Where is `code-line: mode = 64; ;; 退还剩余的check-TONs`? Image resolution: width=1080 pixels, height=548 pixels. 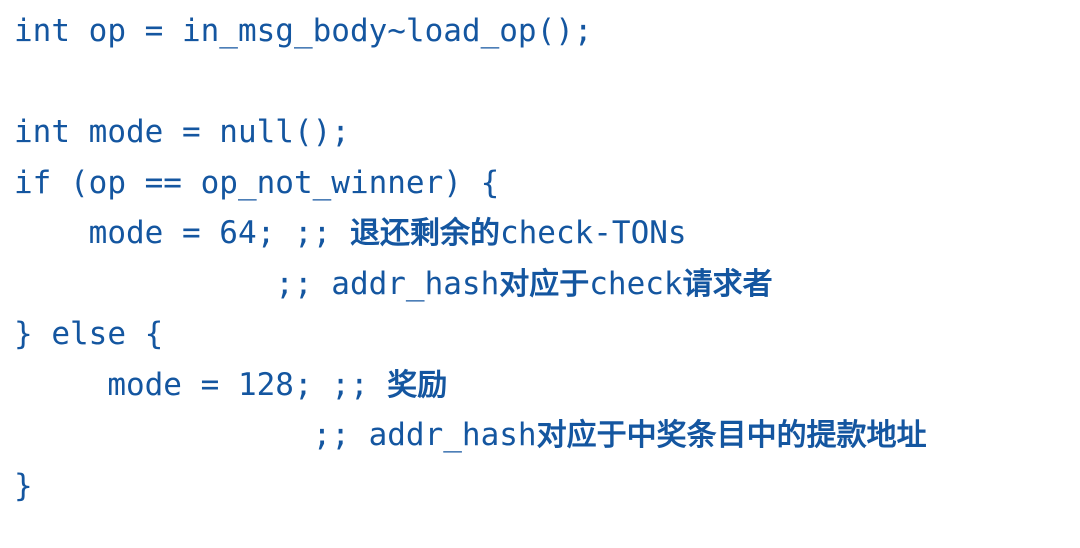
code-line: mode = 64; ;; 退还剩余的check-TONs is located at coordinates (350, 233).